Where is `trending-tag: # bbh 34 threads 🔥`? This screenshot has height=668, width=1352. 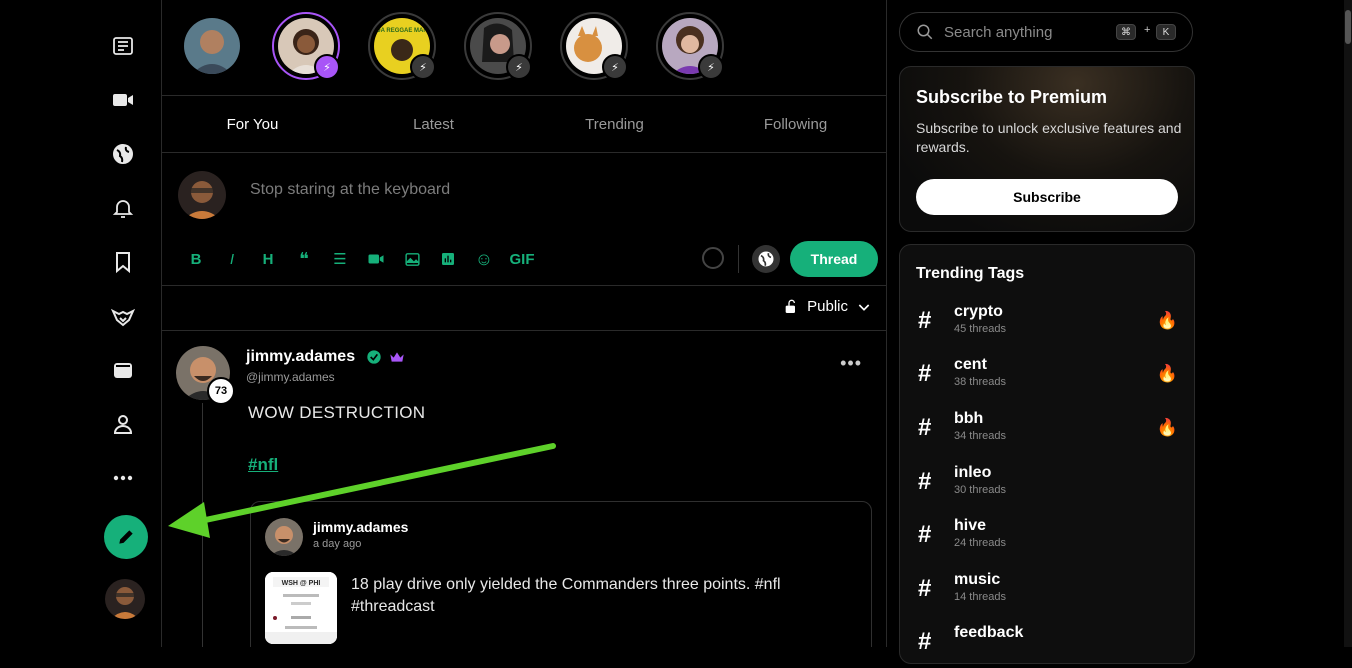
trending-tag: # bbh 34 threads 🔥 is located at coordinates (1048, 431).